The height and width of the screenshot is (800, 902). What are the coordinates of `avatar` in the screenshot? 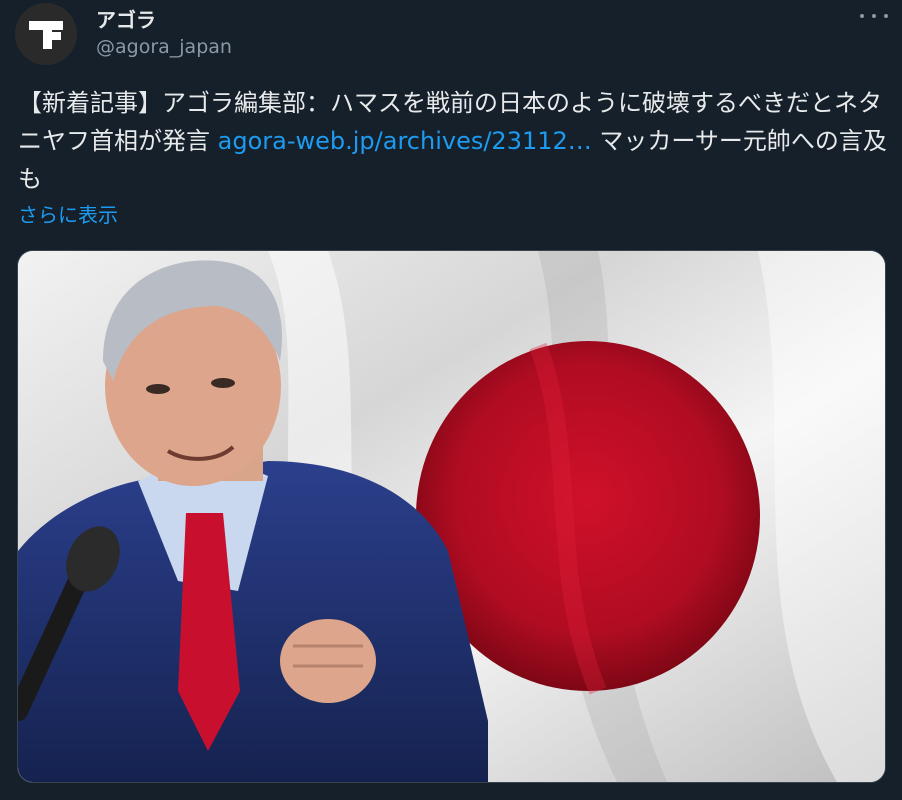 It's located at (46, 34).